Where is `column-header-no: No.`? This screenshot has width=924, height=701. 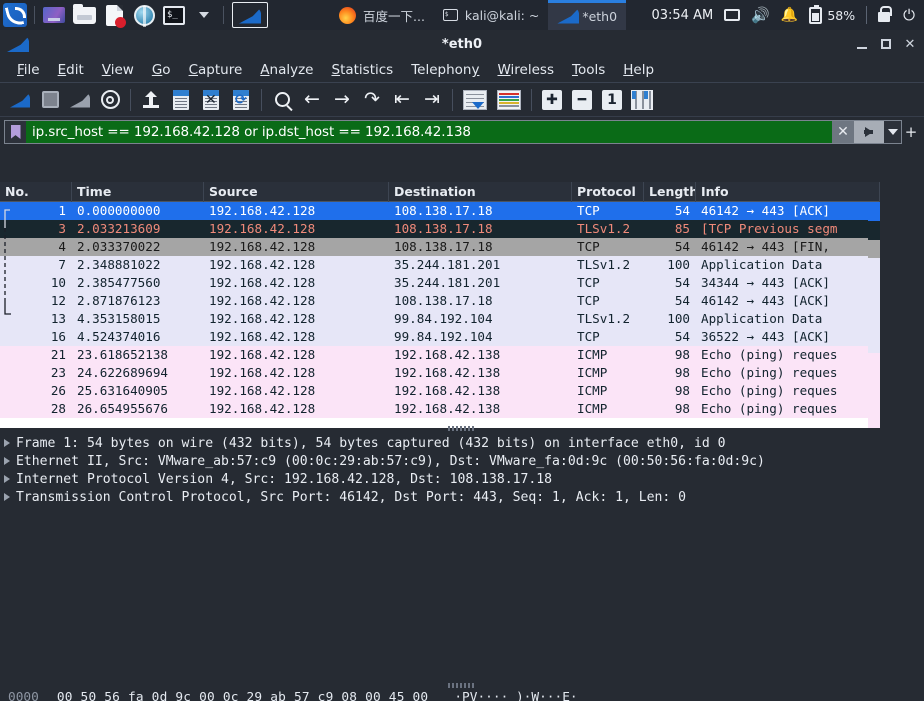 column-header-no: No. is located at coordinates (36, 192).